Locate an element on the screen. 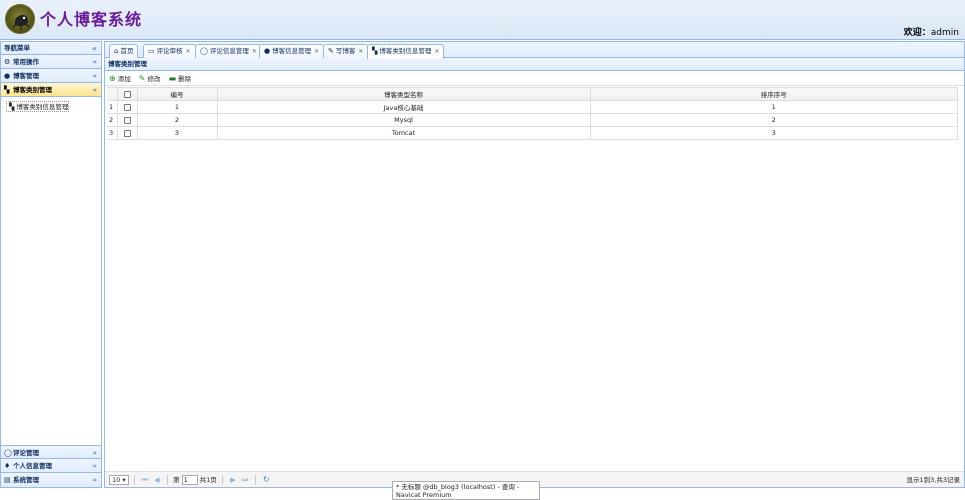 Image resolution: width=965 pixels, height=500 pixels. cell-name: Java核心基础 is located at coordinates (403, 107).